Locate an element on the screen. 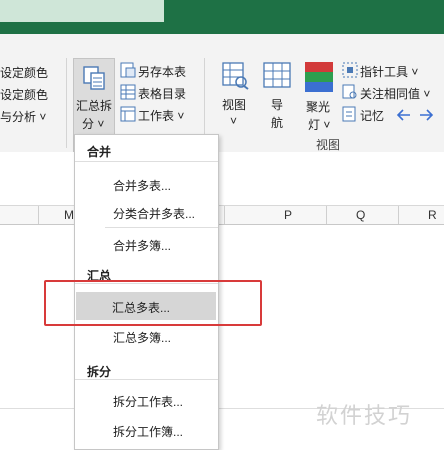 Image resolution: width=444 pixels, height=450 pixels. ribbon-left-item-2: 设定颜色 is located at coordinates (24, 94).